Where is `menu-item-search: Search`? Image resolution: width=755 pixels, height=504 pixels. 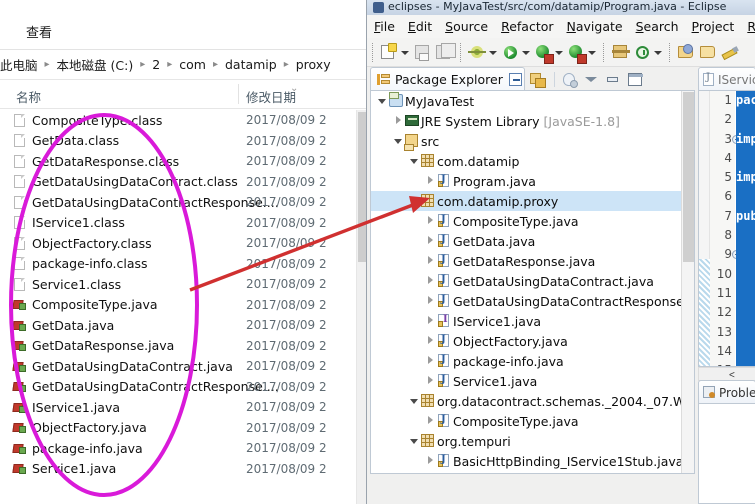 menu-item-search: Search is located at coordinates (657, 26).